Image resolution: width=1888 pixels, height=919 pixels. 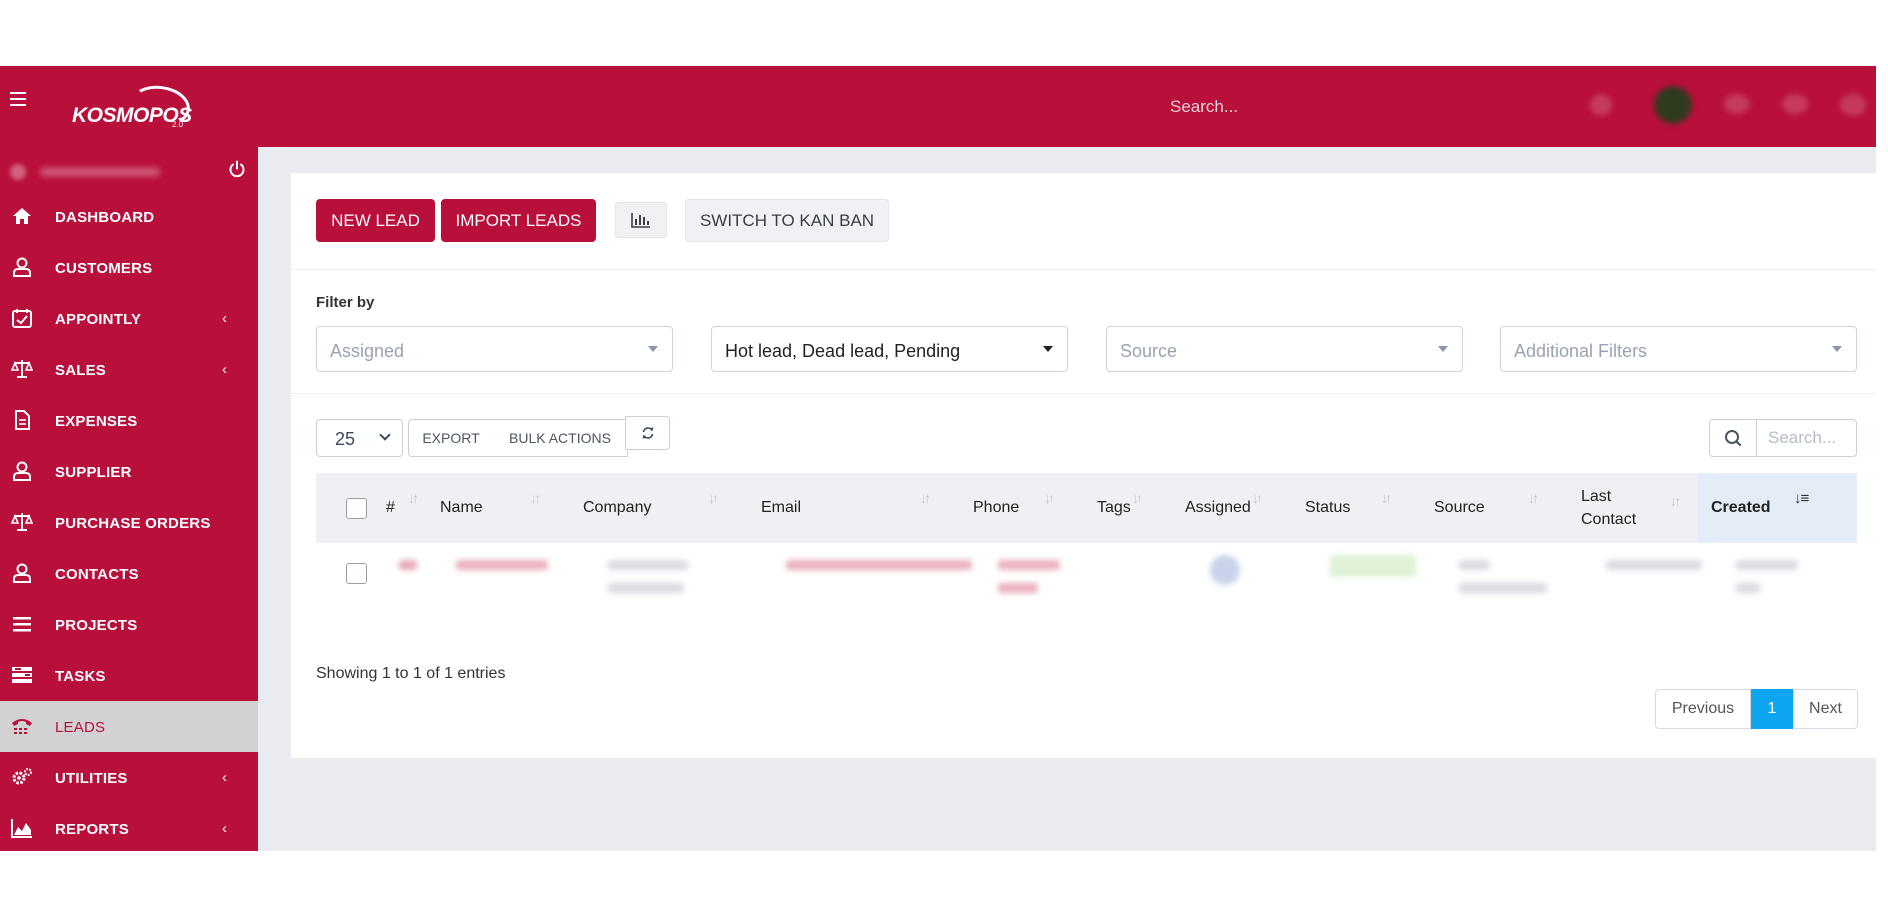 I want to click on reload-button, so click(x=647, y=433).